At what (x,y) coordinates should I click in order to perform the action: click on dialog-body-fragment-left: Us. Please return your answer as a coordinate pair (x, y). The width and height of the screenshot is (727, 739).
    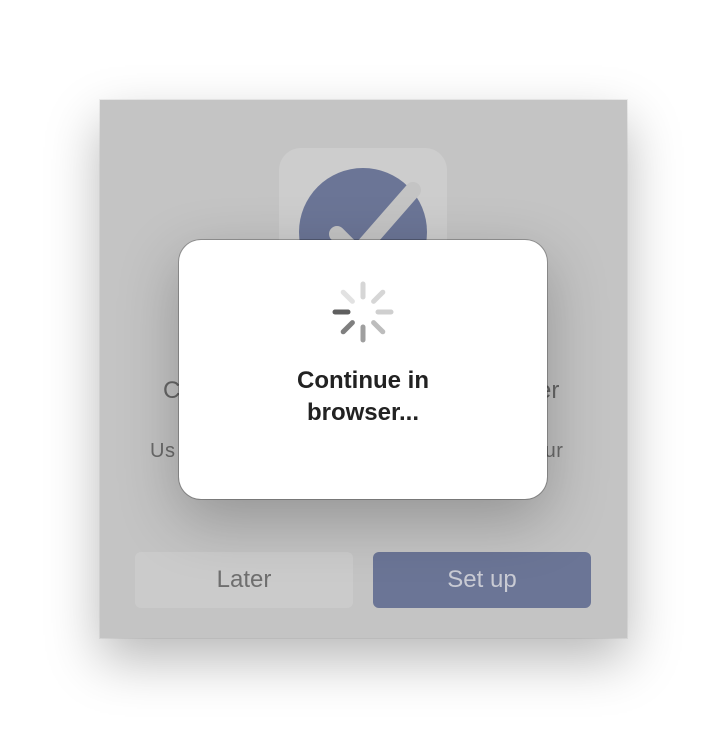
    Looking at the image, I should click on (163, 451).